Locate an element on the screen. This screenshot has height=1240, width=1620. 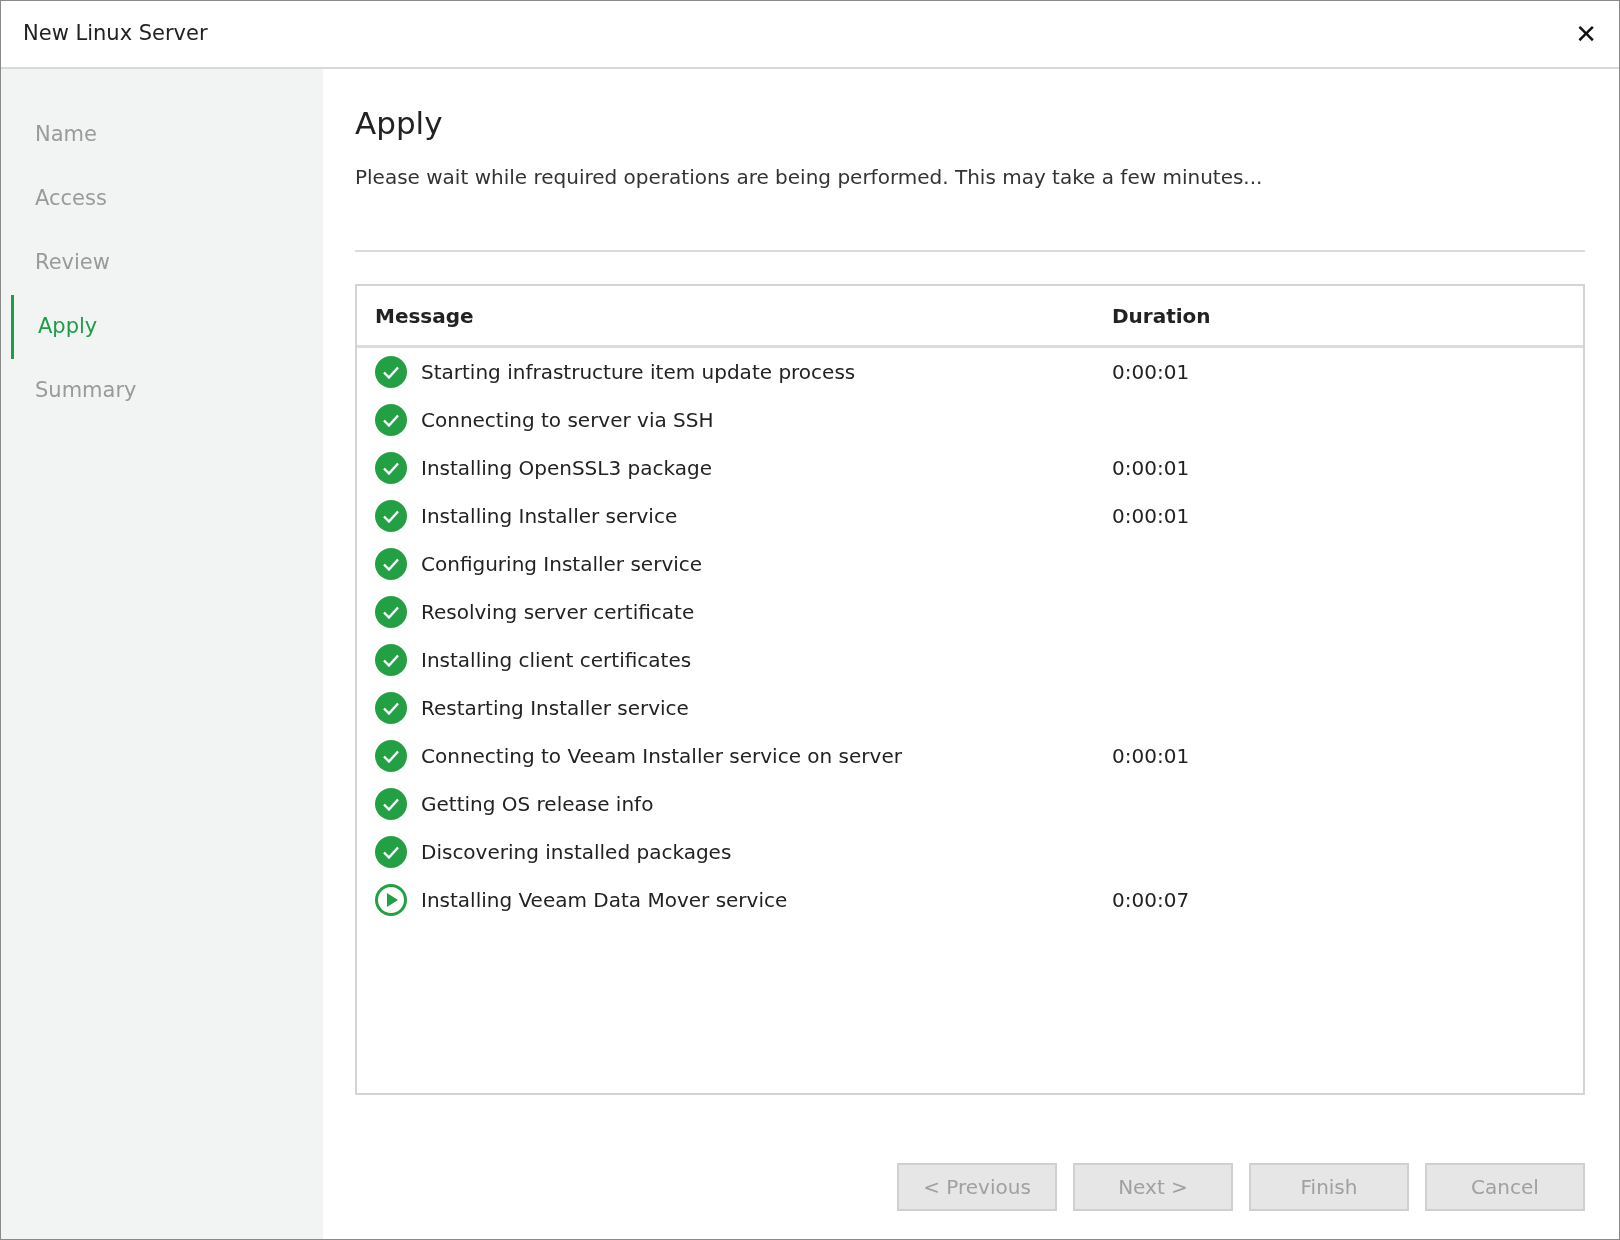
log-message: Installing OpenSSL3 package is located at coordinates (566, 469).